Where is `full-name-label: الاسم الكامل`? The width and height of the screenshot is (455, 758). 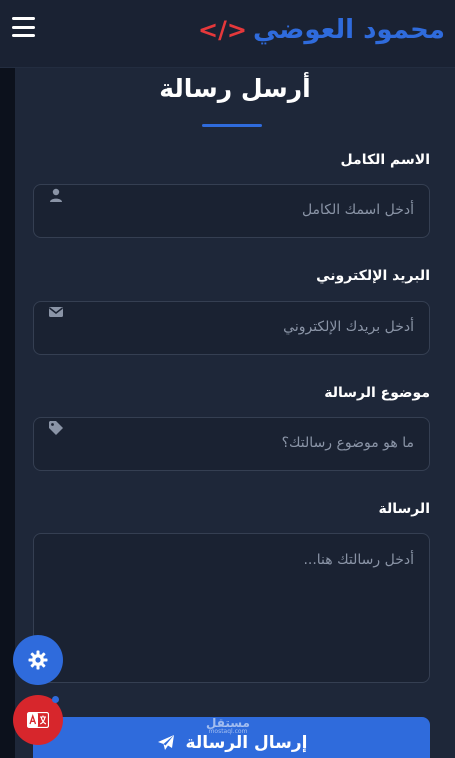 full-name-label: الاسم الكامل is located at coordinates (385, 160).